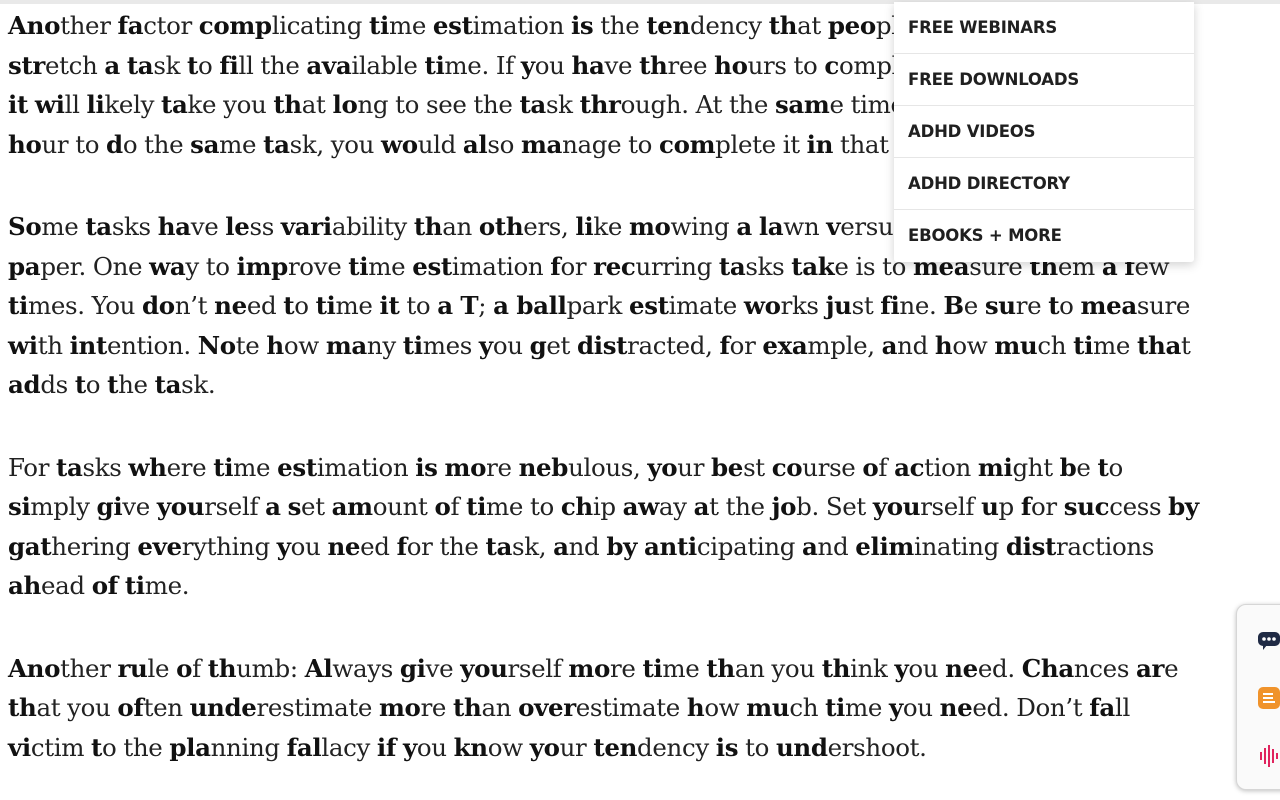 The height and width of the screenshot is (800, 1280). I want to click on body-text: imation, so click(501, 266).